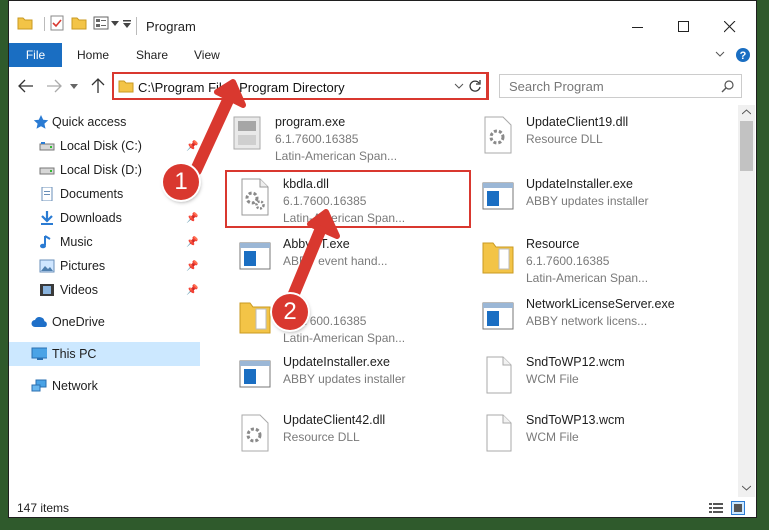  What do you see at coordinates (212, 134) in the screenshot?
I see `arrow-to-address-icon` at bounding box center [212, 134].